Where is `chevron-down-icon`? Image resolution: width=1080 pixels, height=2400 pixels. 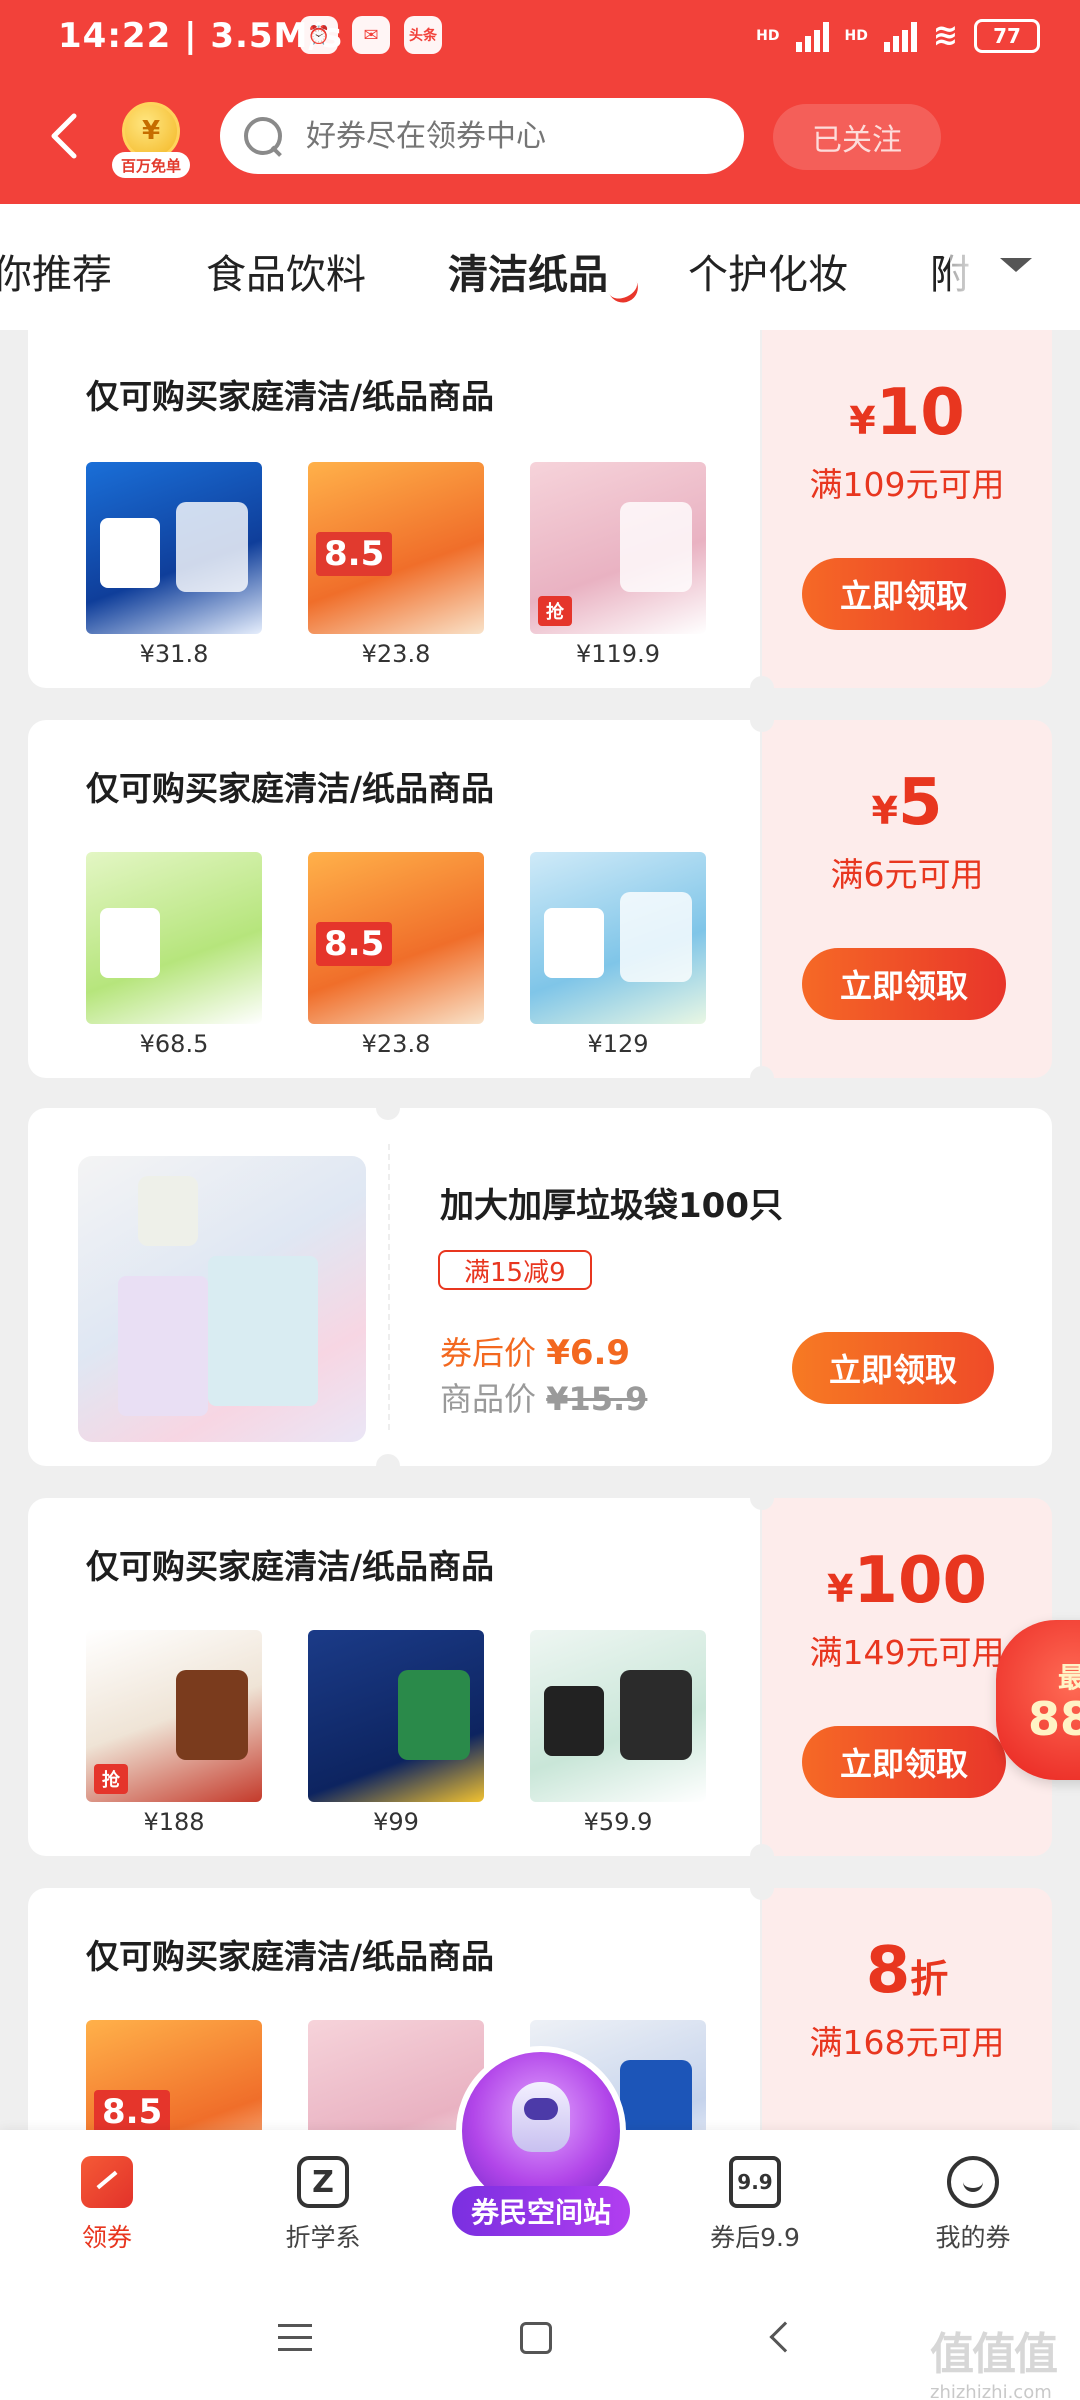 chevron-down-icon is located at coordinates (1016, 265).